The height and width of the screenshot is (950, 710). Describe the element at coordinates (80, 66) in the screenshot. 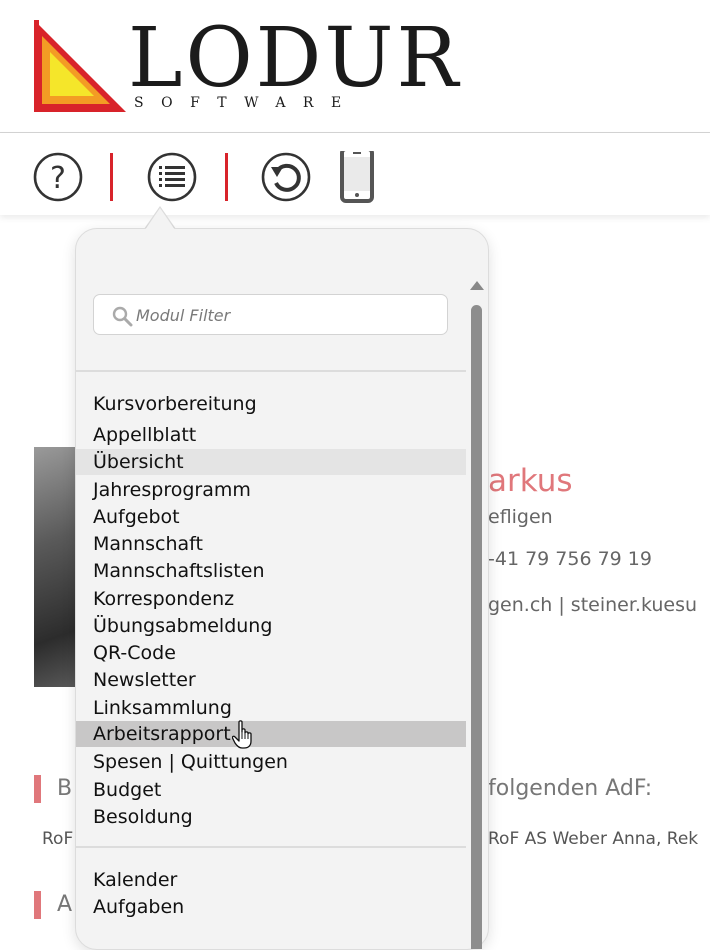

I see `lodur-logo-icon` at that location.